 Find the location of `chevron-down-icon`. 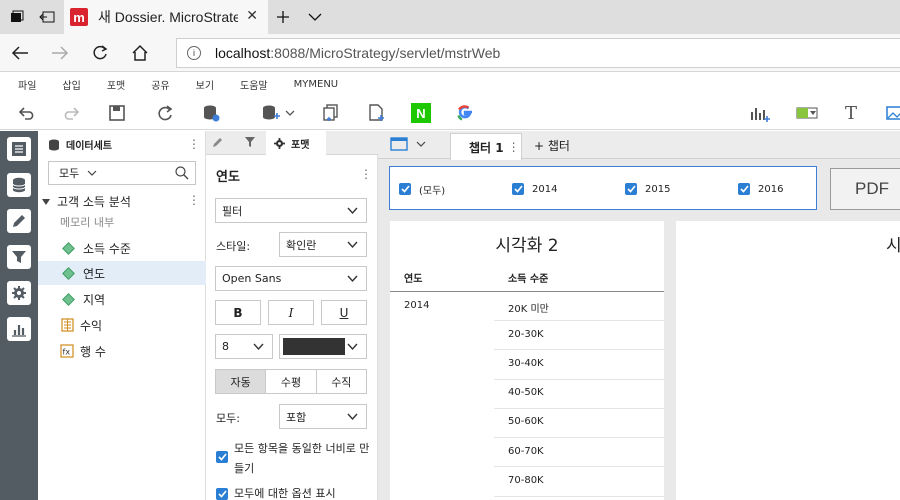

chevron-down-icon is located at coordinates (315, 17).